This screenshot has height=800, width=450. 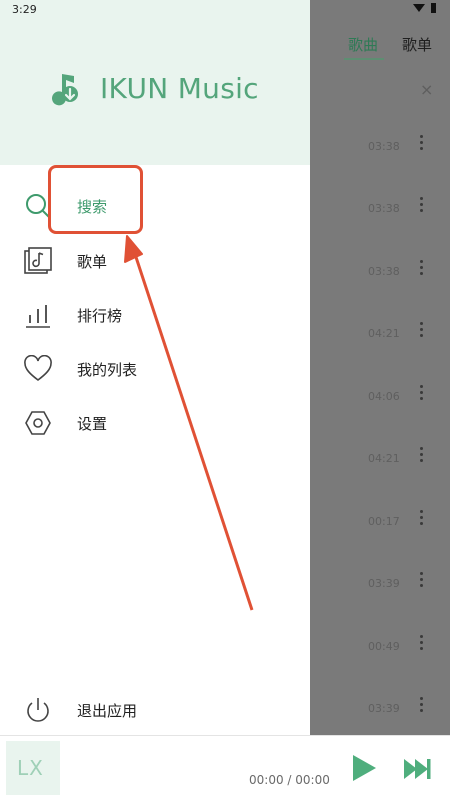 What do you see at coordinates (65, 90) in the screenshot?
I see `music-note-icon` at bounding box center [65, 90].